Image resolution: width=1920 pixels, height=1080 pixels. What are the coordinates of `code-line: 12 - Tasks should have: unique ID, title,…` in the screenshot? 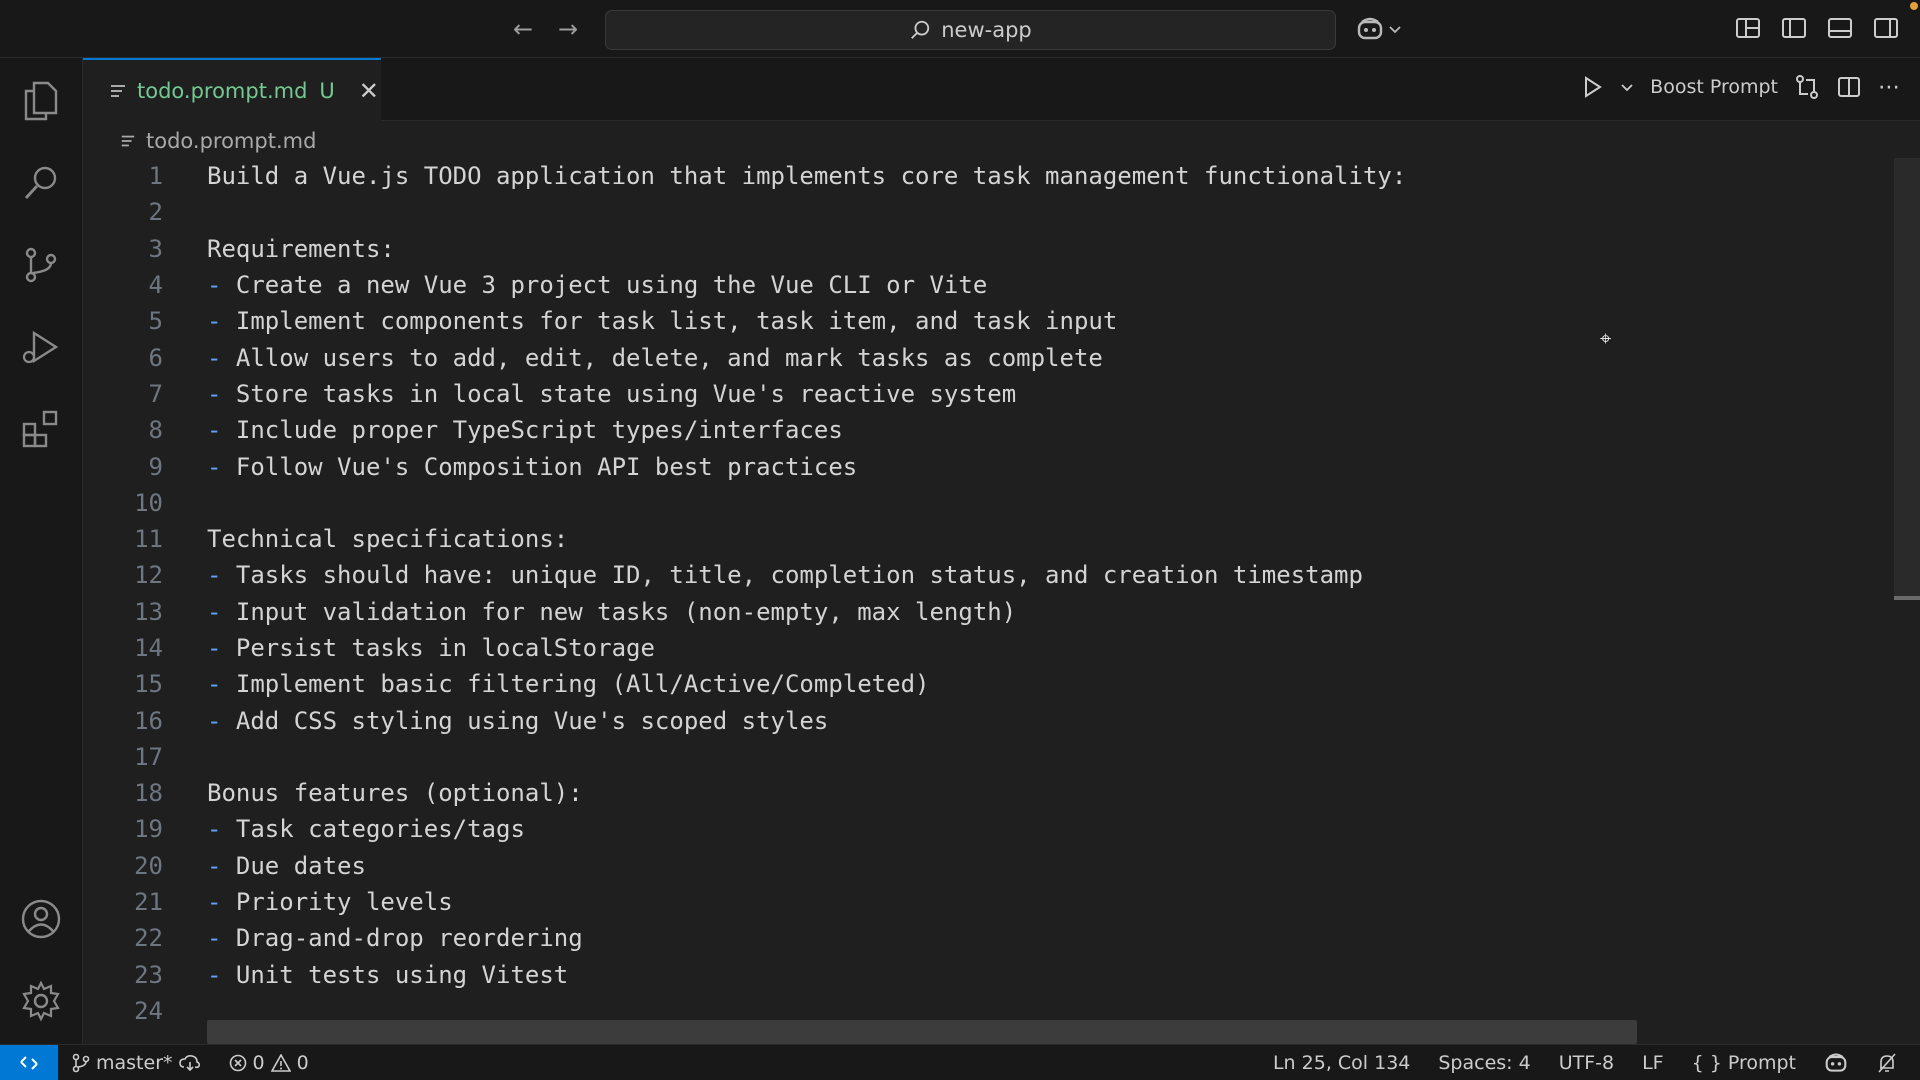 It's located at (988, 575).